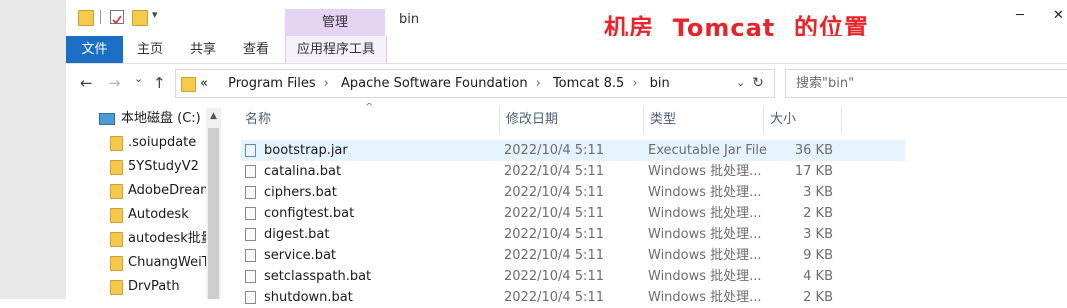 This screenshot has height=308, width=1067. Describe the element at coordinates (161, 118) in the screenshot. I see `nav-item-local-disk-label: 本地磁盘 (C:)` at that location.